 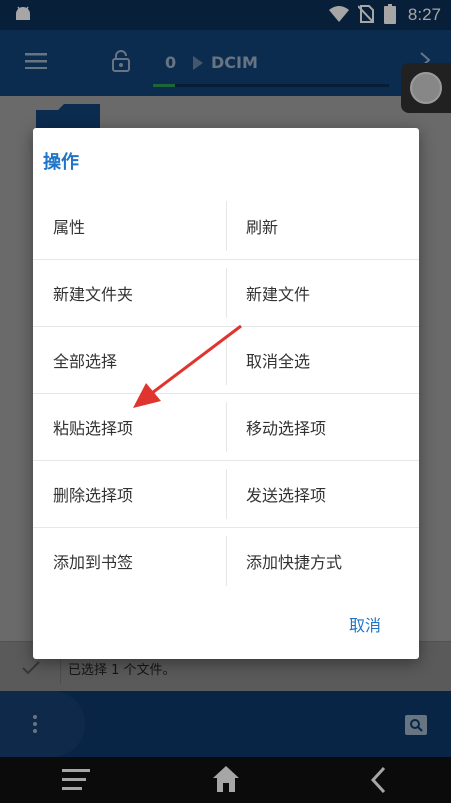 I want to click on actions-row: 属性 刷新, so click(x=226, y=226).